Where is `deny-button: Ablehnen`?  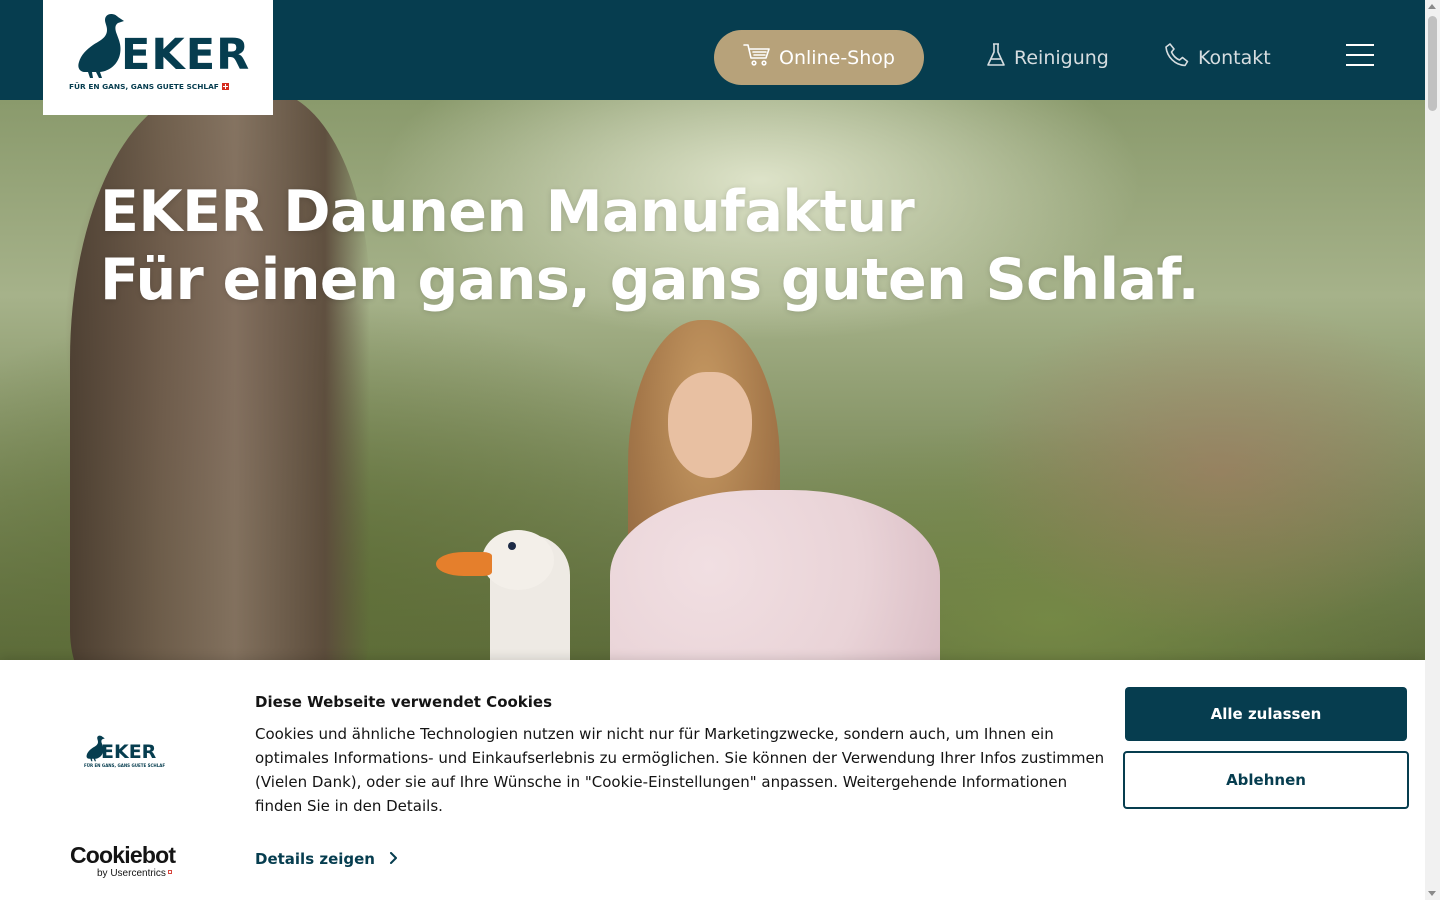 deny-button: Ablehnen is located at coordinates (1266, 780).